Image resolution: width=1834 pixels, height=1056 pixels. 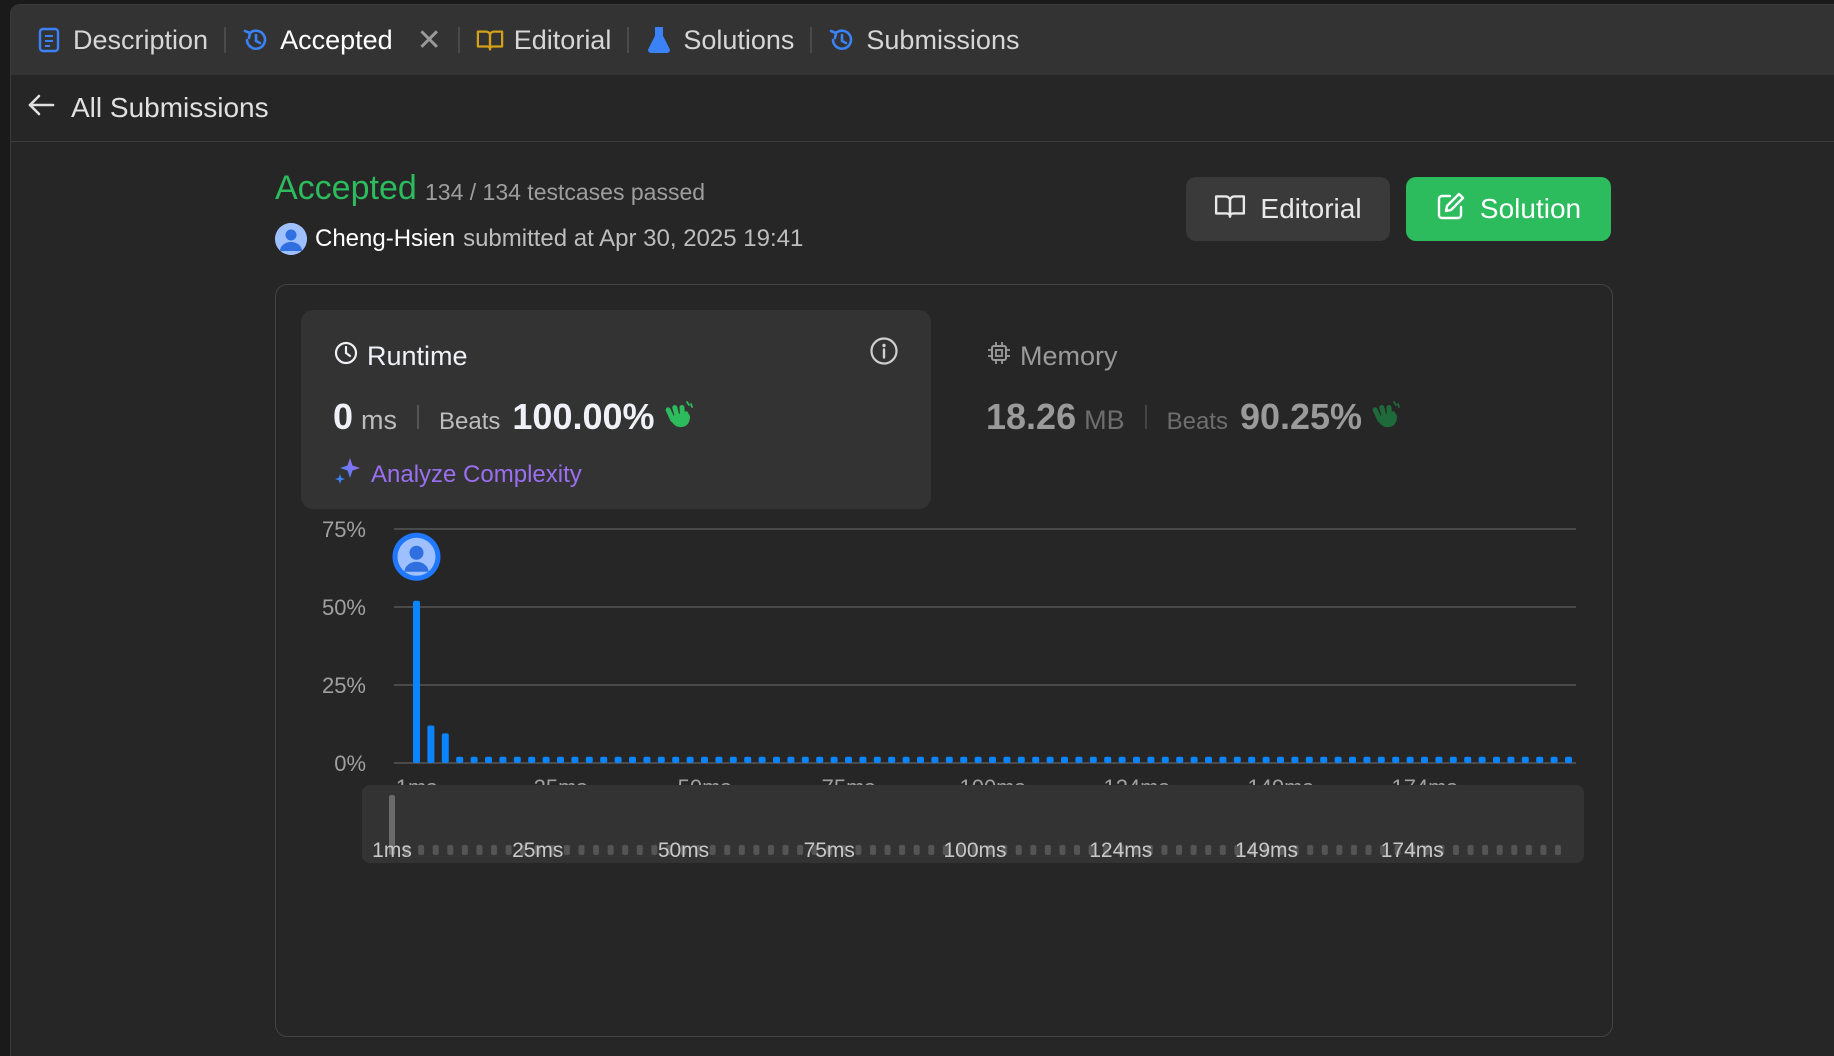 What do you see at coordinates (1266, 409) in the screenshot?
I see `memory-card: Memory 18.26 MB Beats 90.25%` at bounding box center [1266, 409].